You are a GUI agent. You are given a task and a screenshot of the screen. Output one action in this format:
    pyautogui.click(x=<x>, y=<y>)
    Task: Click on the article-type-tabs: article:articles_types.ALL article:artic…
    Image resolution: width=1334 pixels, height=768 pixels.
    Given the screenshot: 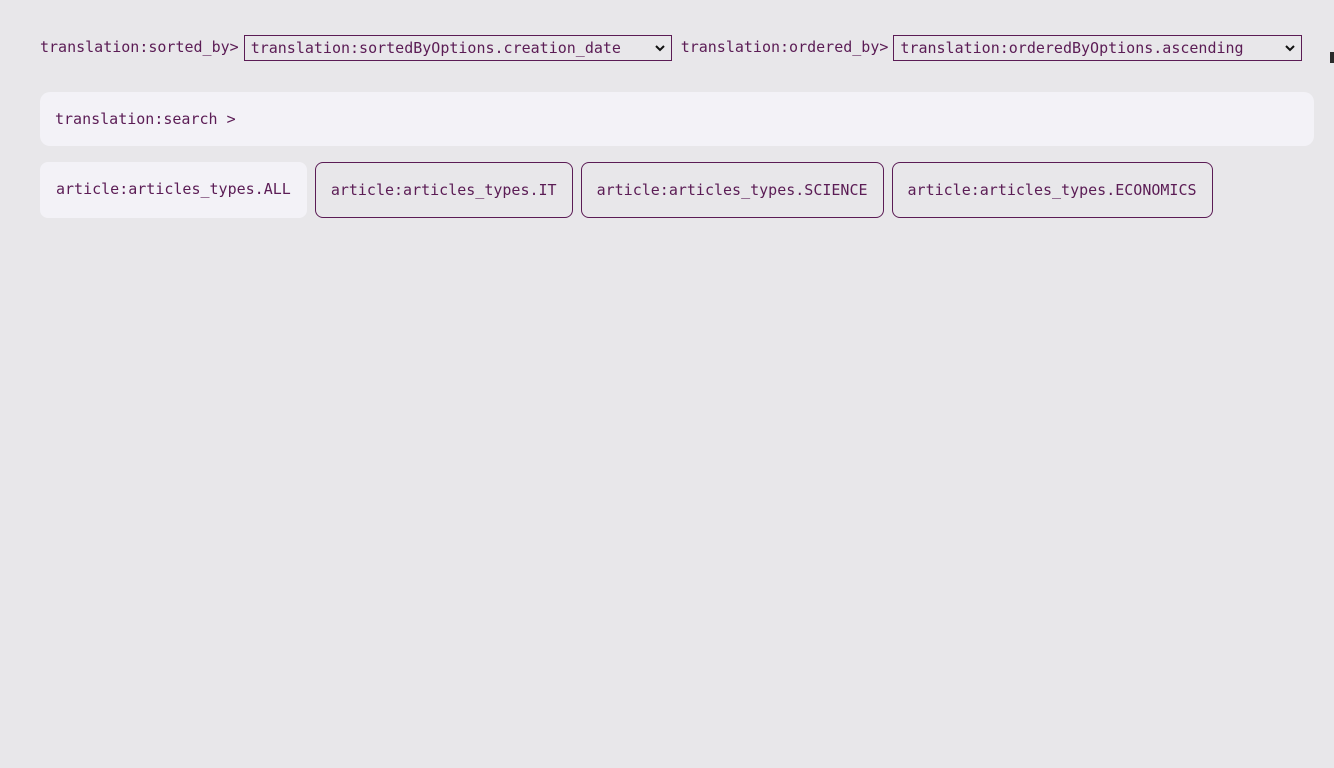 What is the action you would take?
    pyautogui.click(x=626, y=190)
    